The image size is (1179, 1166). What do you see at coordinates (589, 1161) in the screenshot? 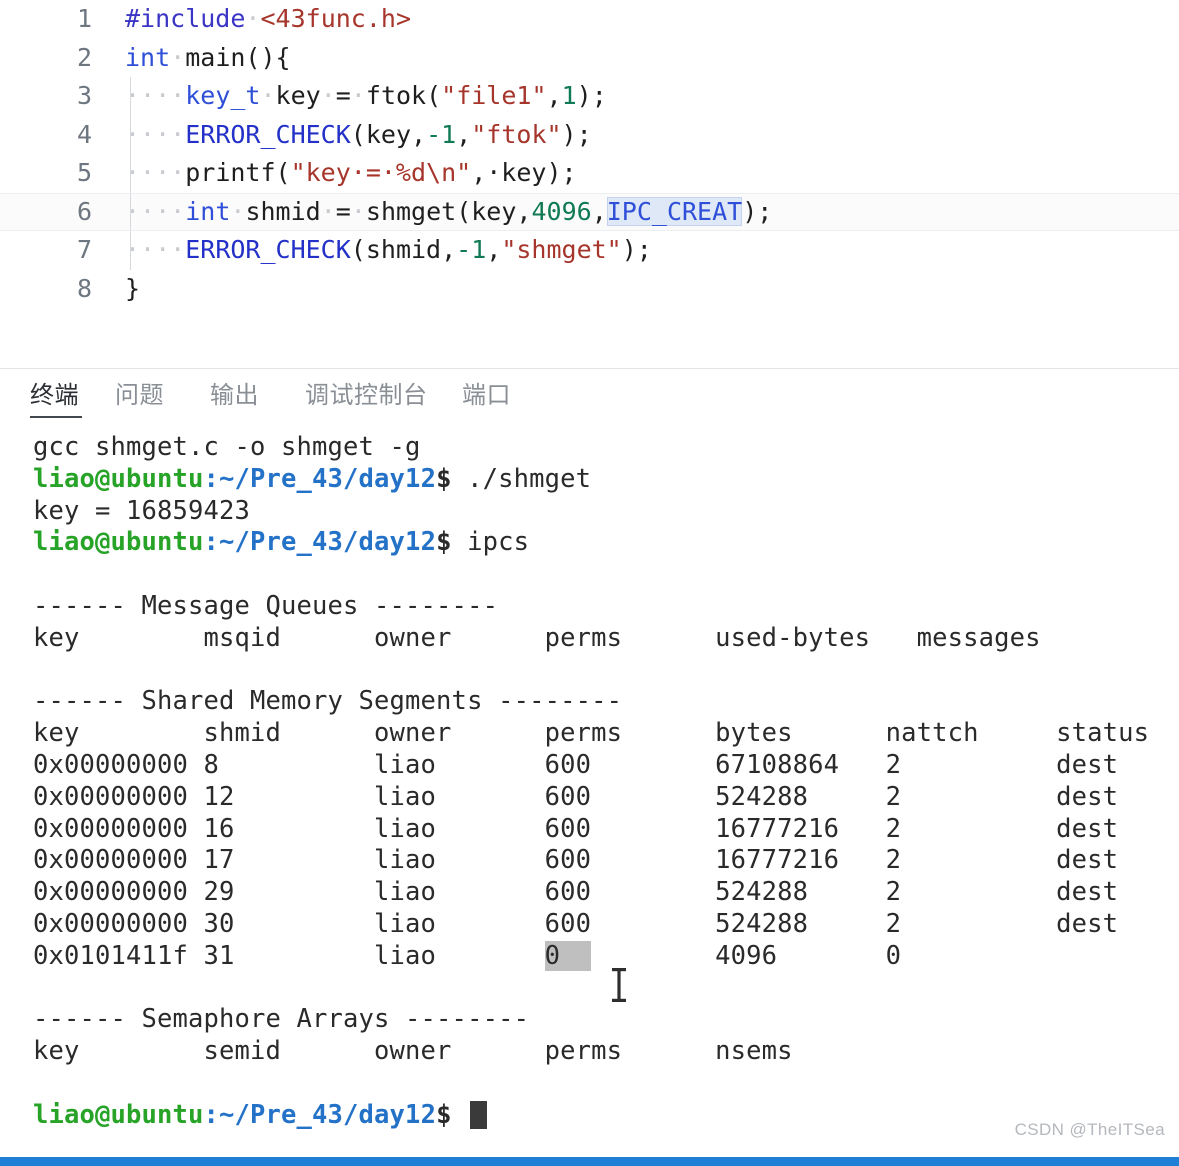
I see `bottom-status-bar` at bounding box center [589, 1161].